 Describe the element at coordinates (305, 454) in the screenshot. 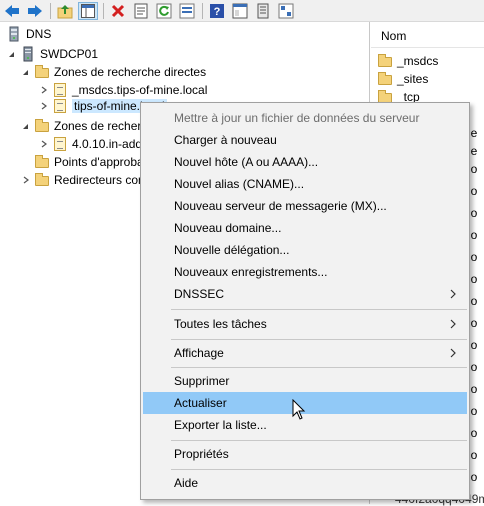

I see `menu-item-properties: Propriétés` at that location.